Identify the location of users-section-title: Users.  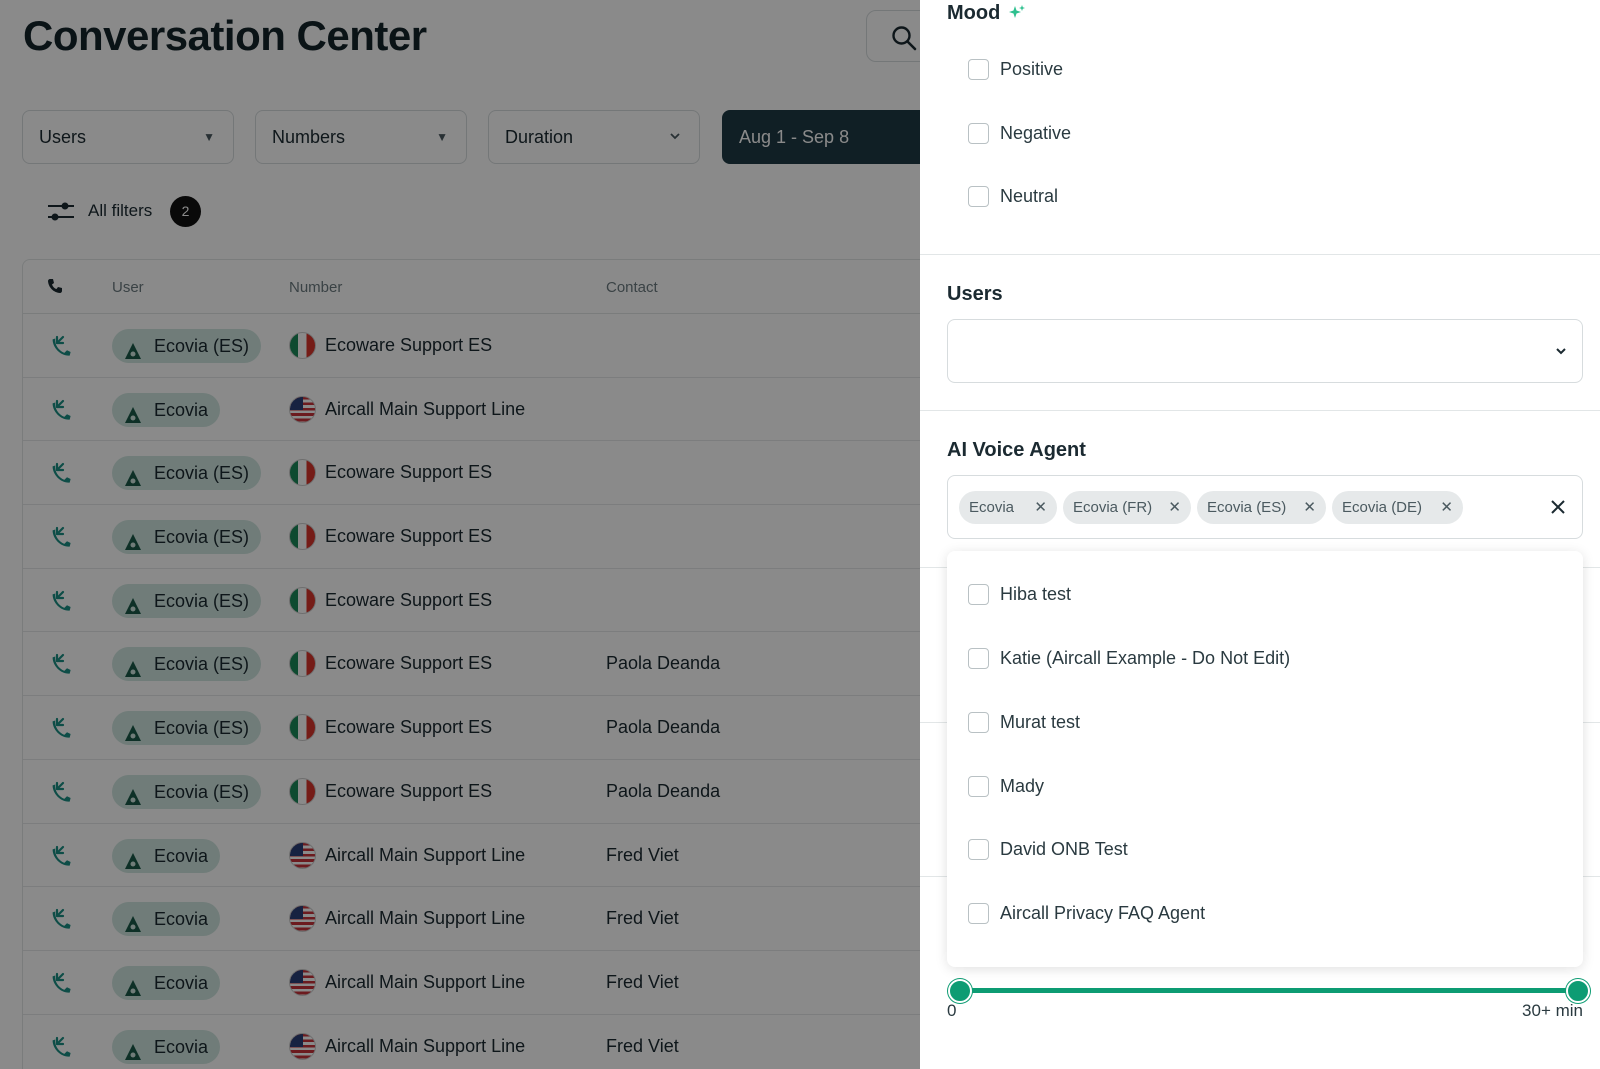
(975, 294).